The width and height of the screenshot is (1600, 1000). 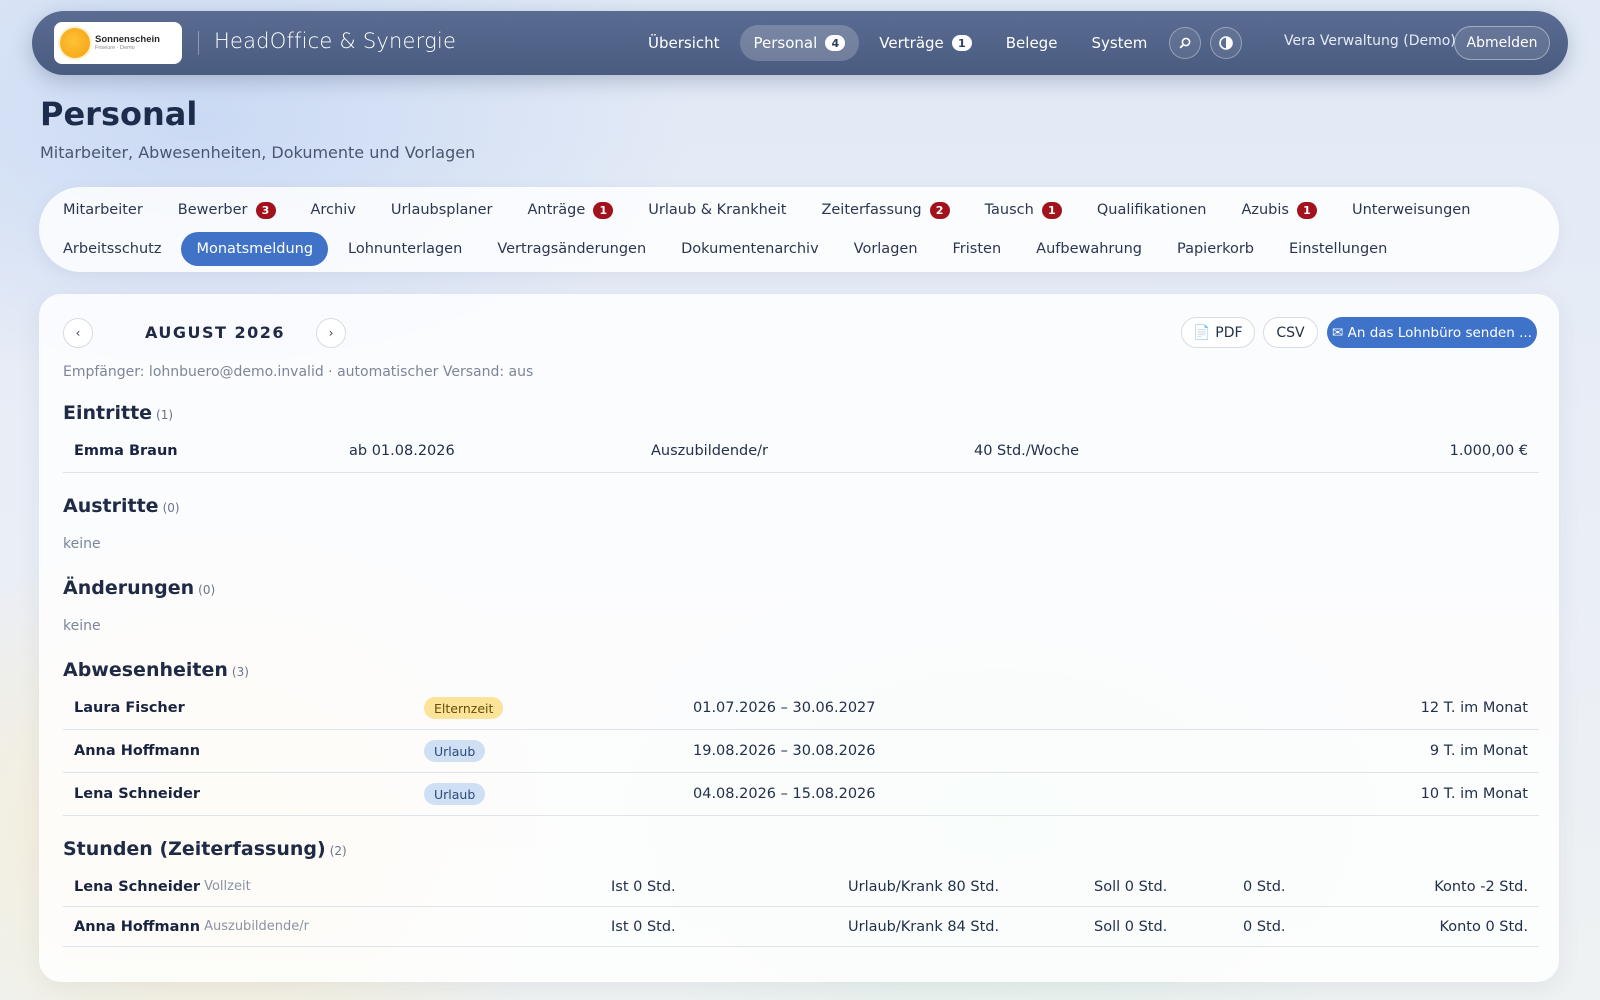 What do you see at coordinates (1481, 886) in the screenshot?
I see `hours-account: Konto -2 Std.` at bounding box center [1481, 886].